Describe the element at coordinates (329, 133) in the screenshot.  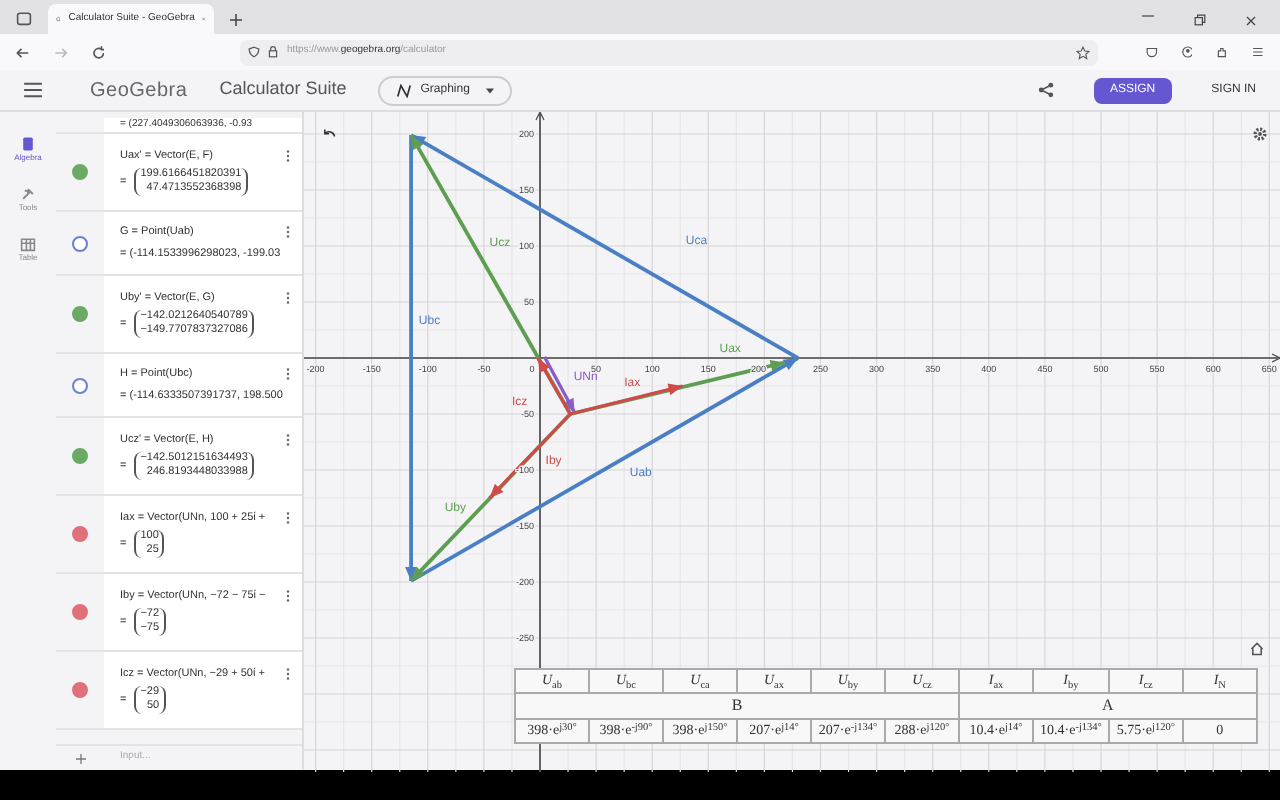
I see `undo-icon` at that location.